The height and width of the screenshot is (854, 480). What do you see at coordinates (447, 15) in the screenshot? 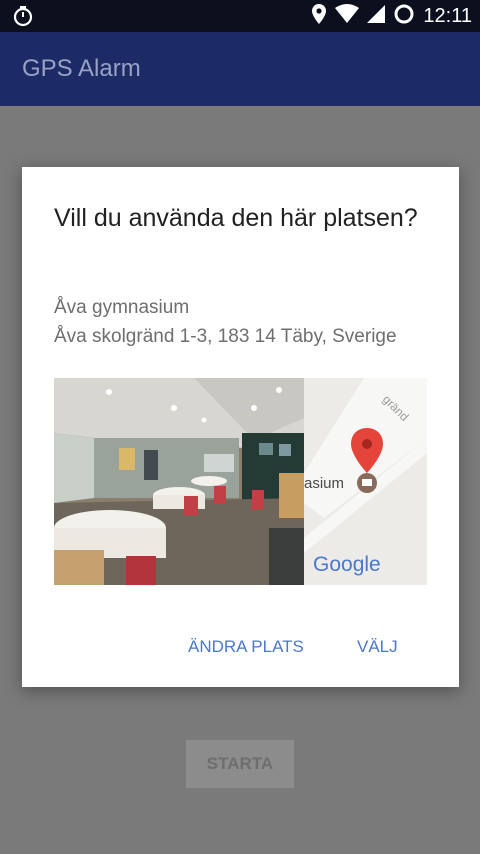
I see `clock: 12:11` at bounding box center [447, 15].